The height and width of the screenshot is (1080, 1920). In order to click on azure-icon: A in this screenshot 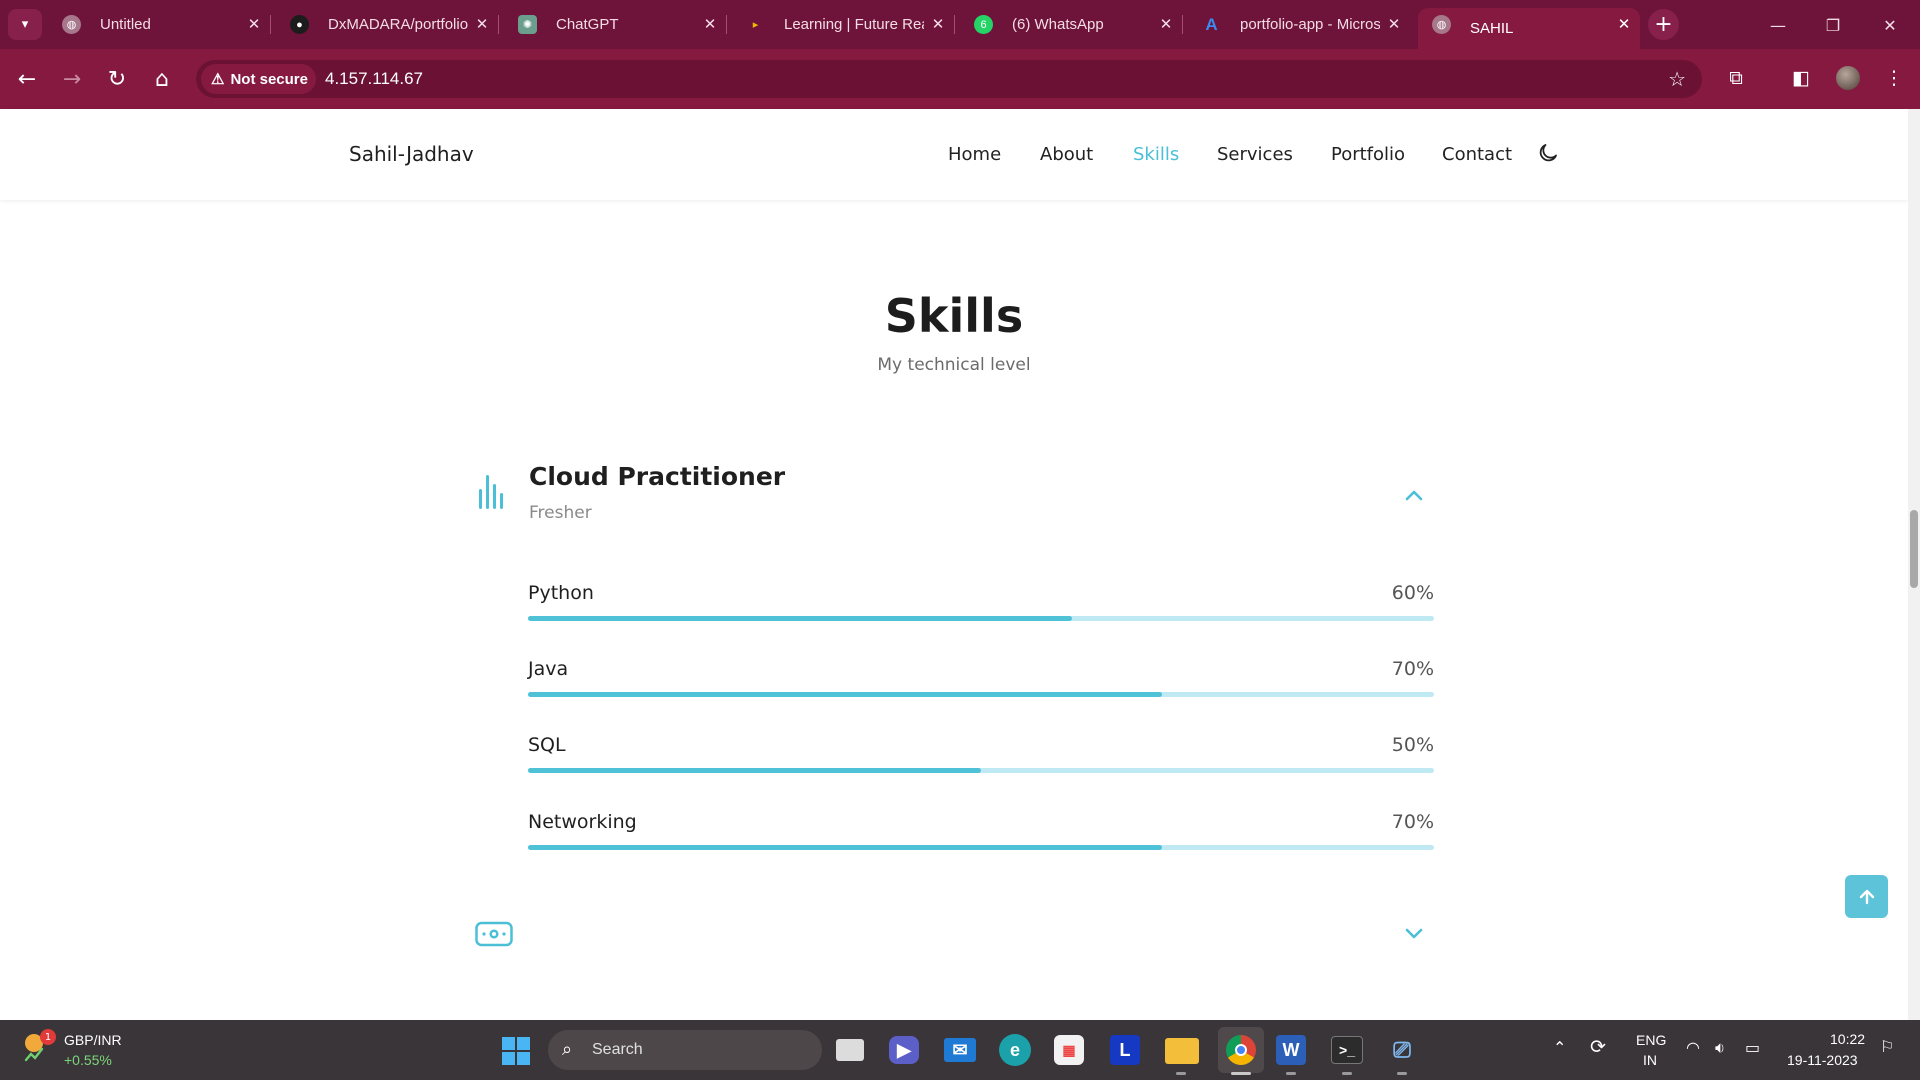, I will do `click(1211, 24)`.